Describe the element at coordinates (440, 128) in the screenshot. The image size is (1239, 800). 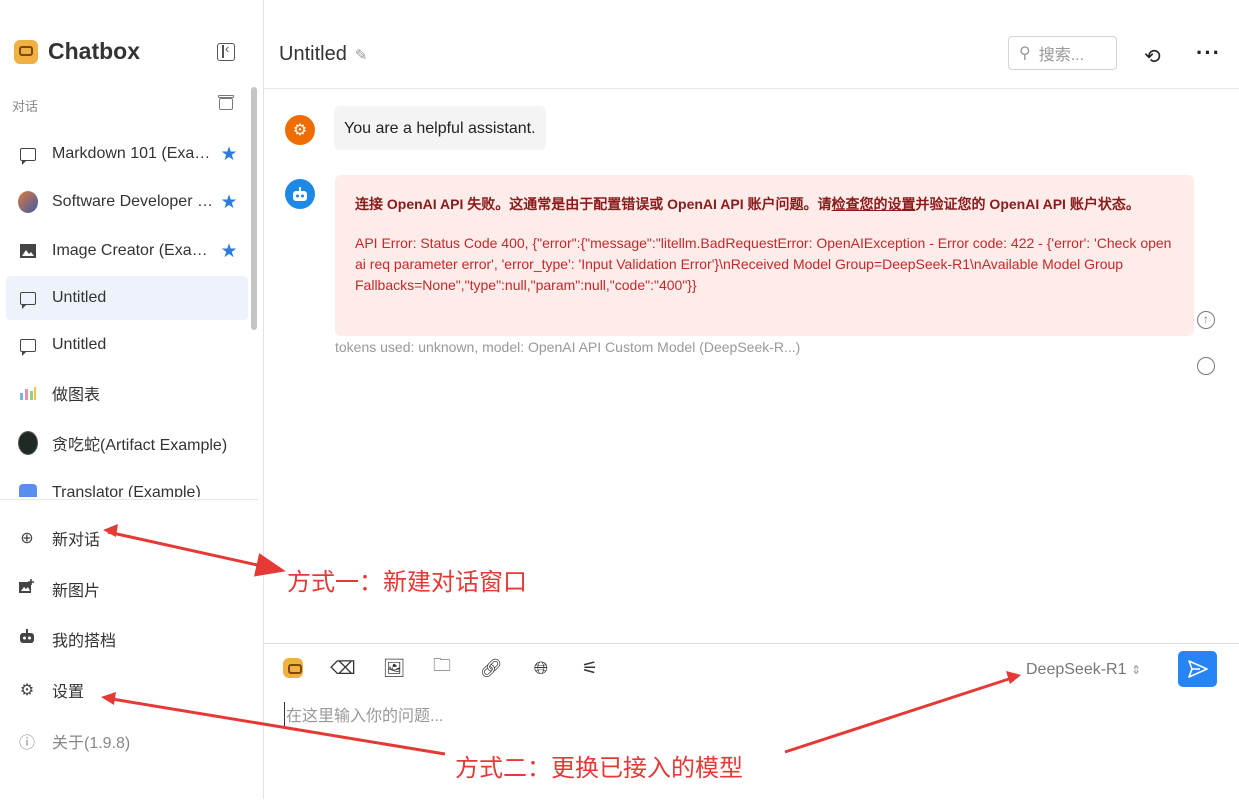
I see `system-message: You are a helpful assistant.` at that location.